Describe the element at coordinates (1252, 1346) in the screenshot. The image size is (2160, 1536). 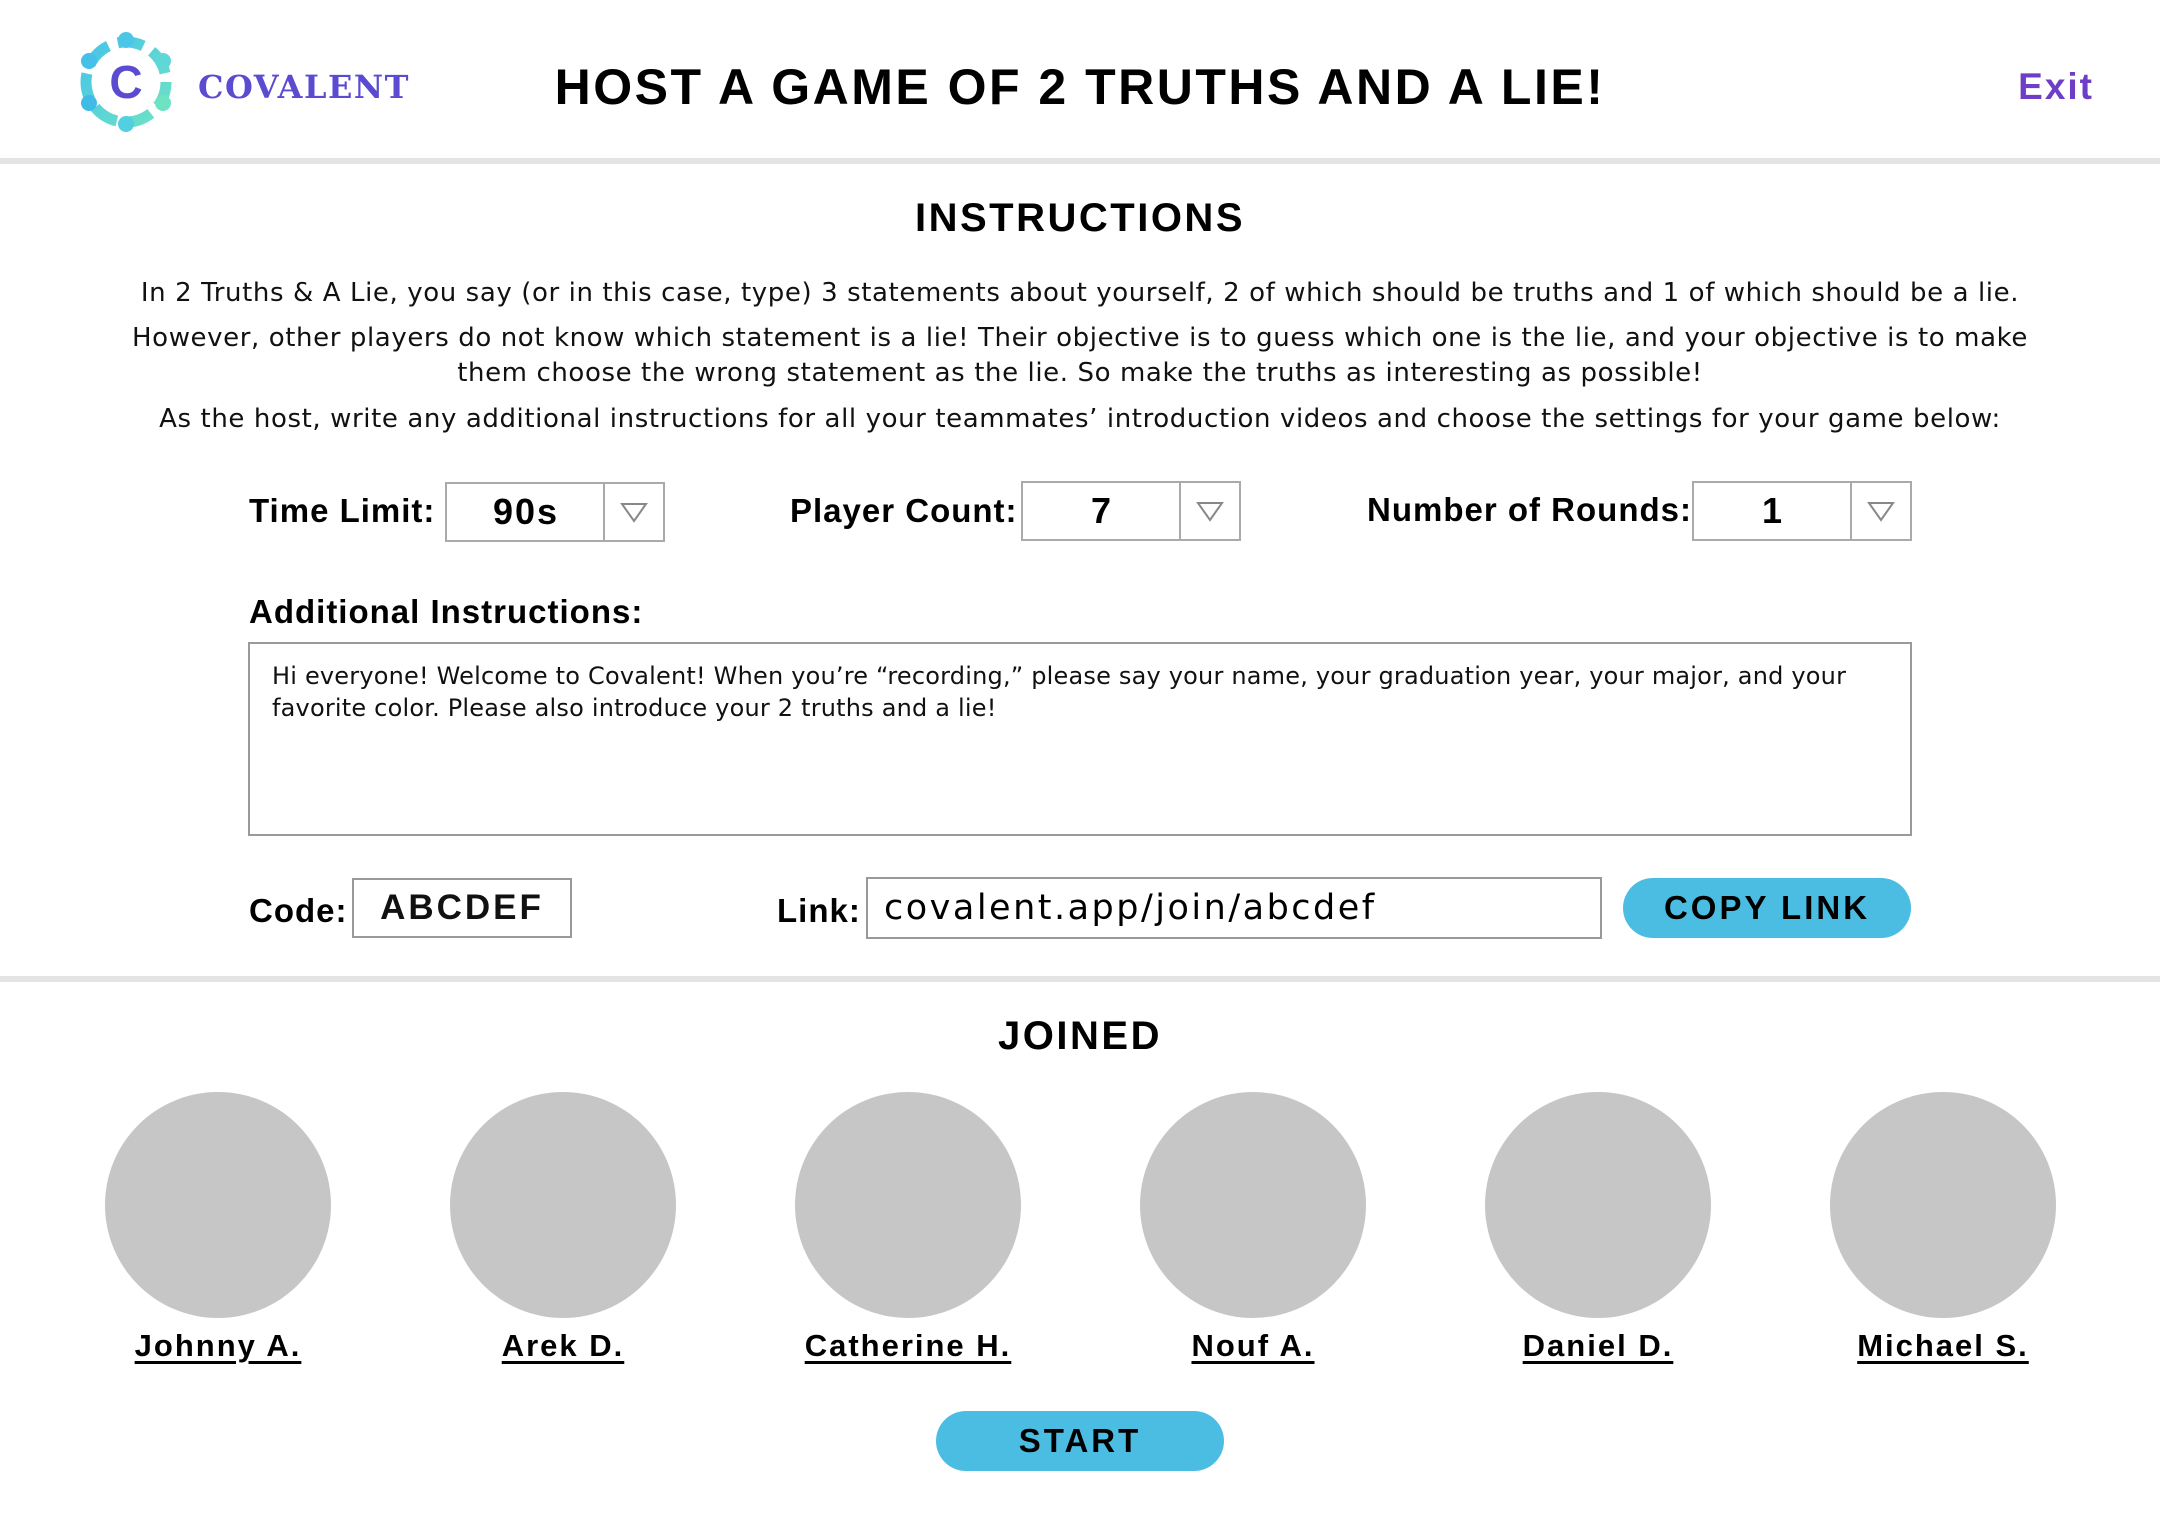
I see `player-name: Nouf A.` at that location.